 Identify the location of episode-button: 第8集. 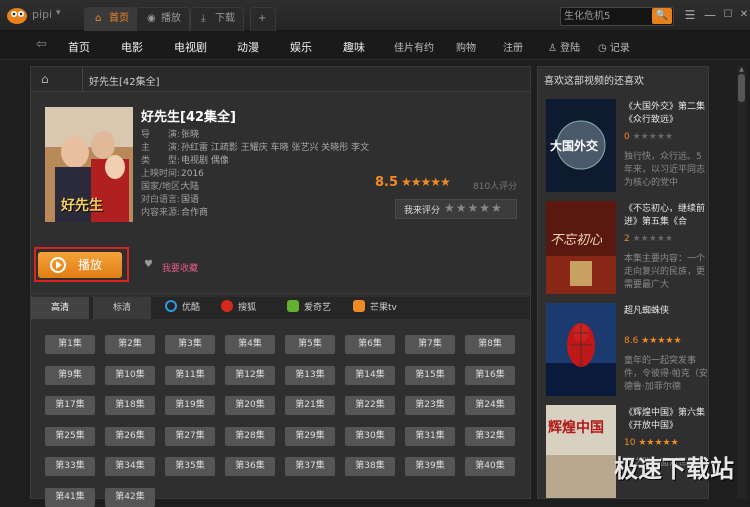
(490, 344).